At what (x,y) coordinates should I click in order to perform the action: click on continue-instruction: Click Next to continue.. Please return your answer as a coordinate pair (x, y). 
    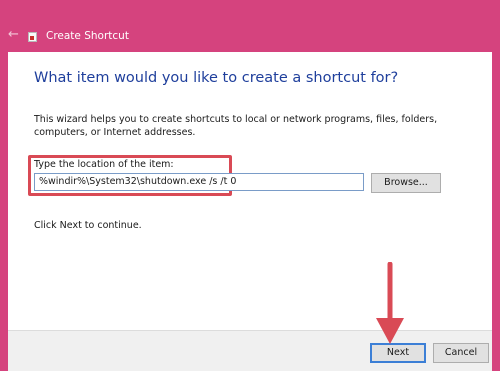
    Looking at the image, I should click on (88, 225).